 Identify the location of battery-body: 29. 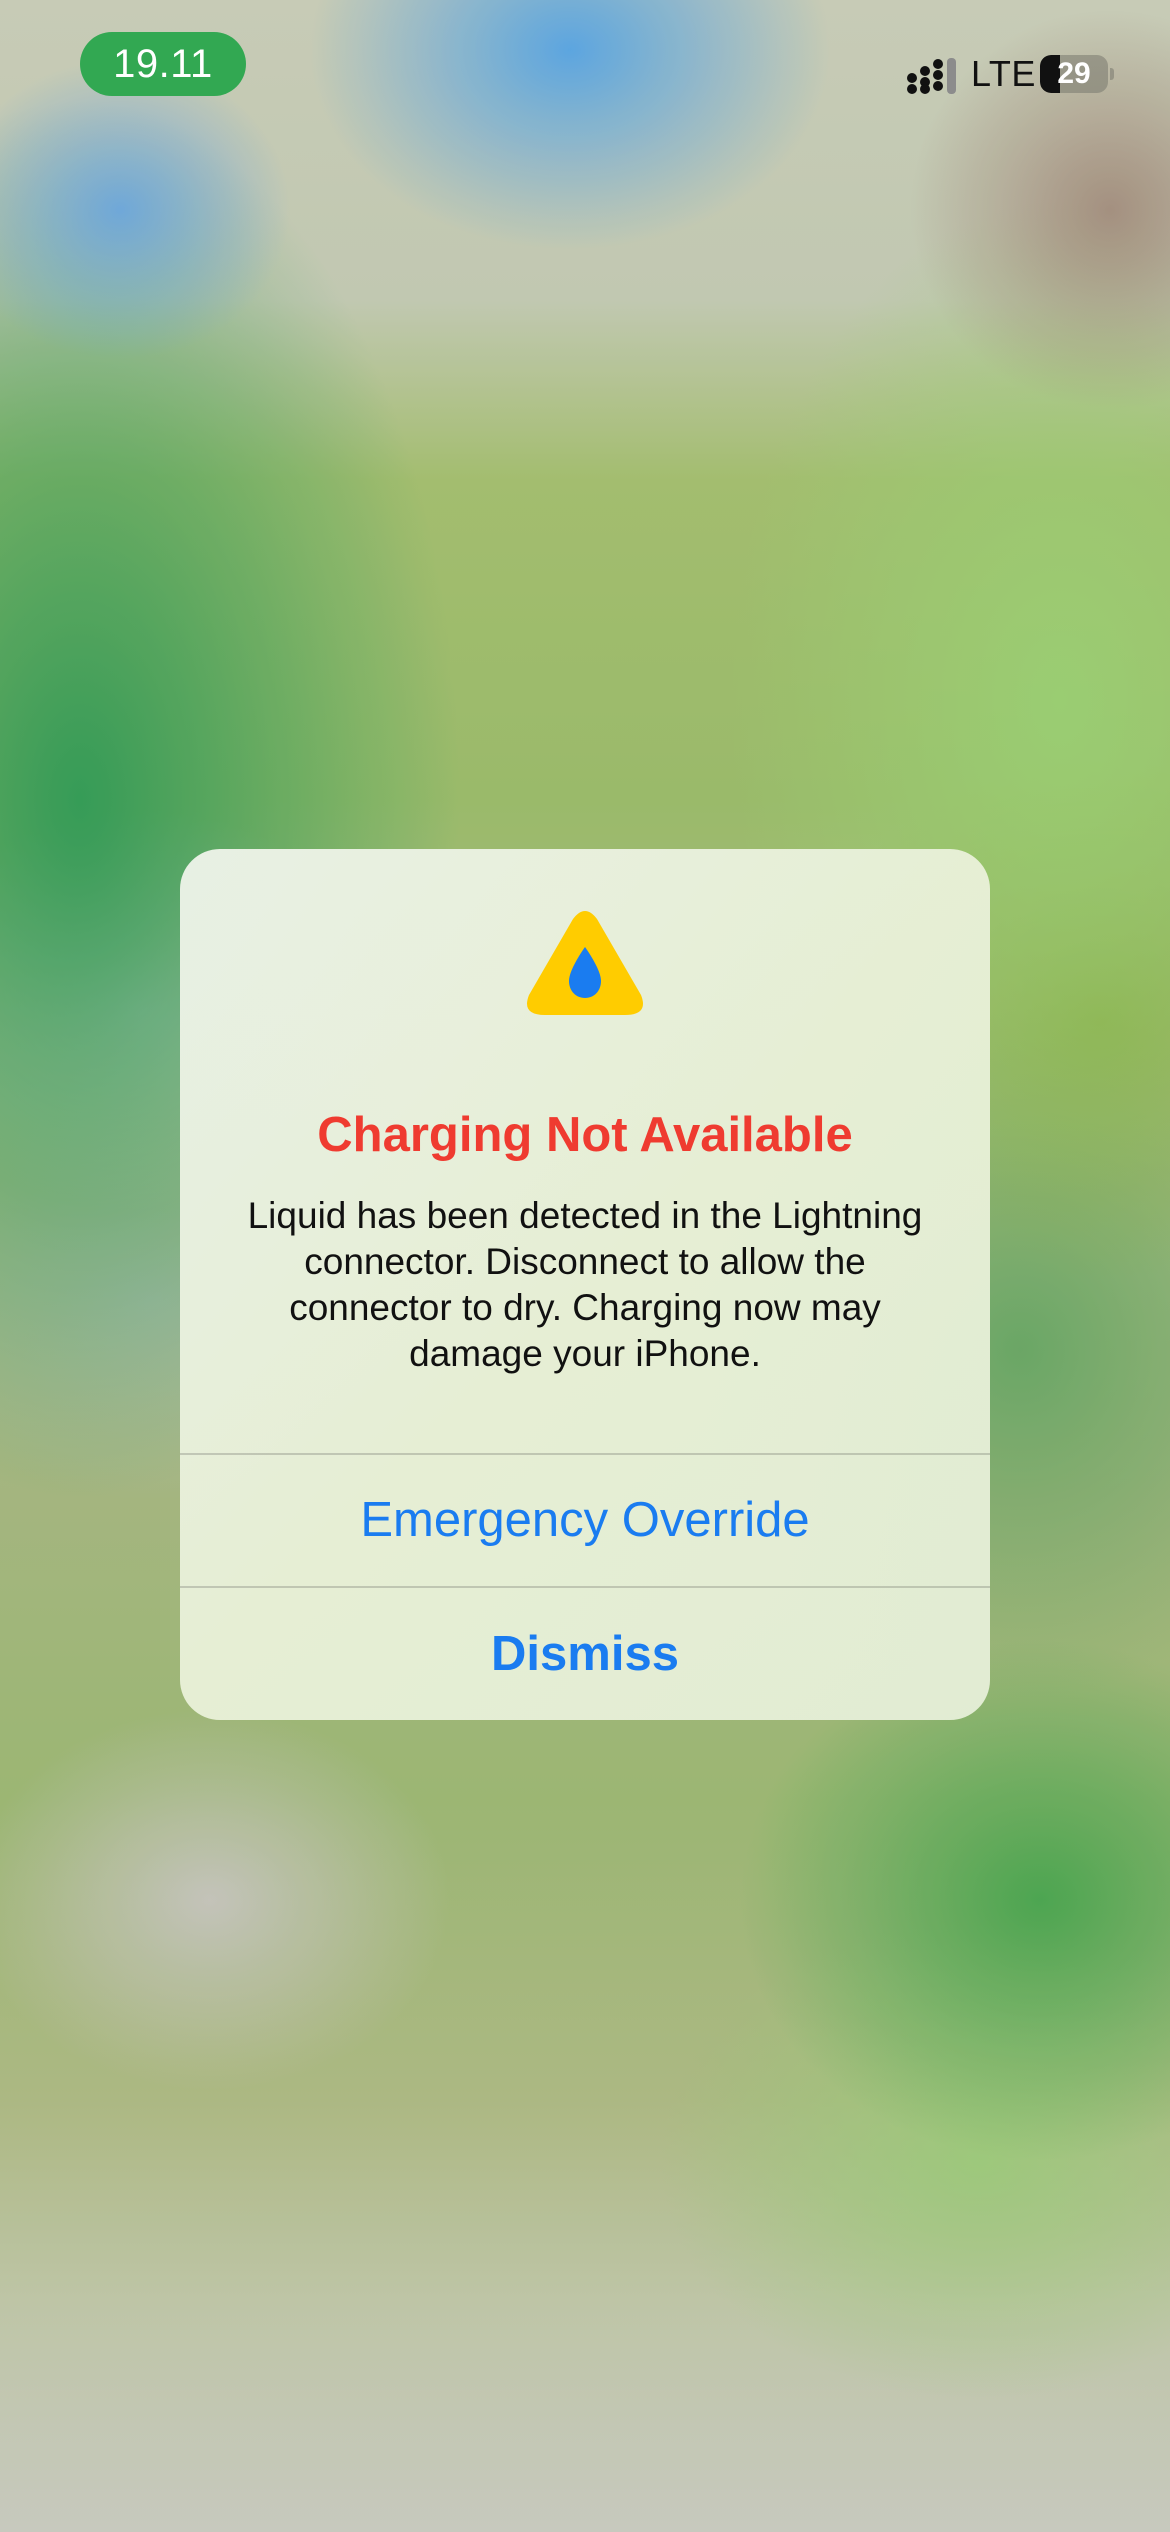
(1074, 74).